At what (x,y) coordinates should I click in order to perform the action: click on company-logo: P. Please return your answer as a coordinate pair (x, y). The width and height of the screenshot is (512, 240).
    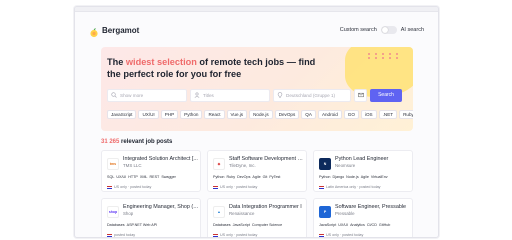
    Looking at the image, I should click on (325, 212).